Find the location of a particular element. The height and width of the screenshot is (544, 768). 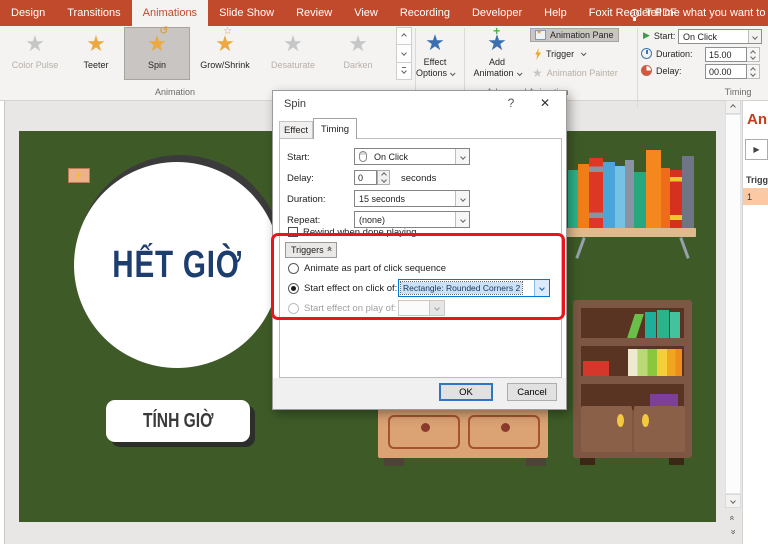

cabinet-foot is located at coordinates (394, 462).